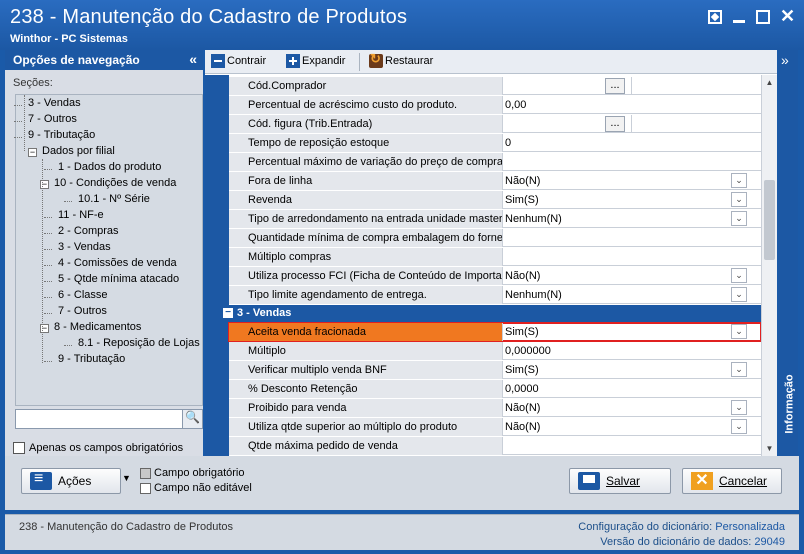  What do you see at coordinates (739, 17) in the screenshot?
I see `minimize-button` at bounding box center [739, 17].